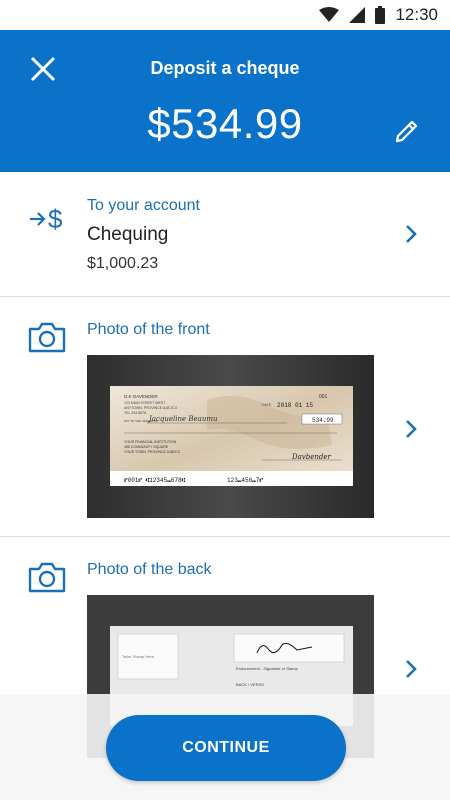 This screenshot has height=800, width=450. Describe the element at coordinates (245, 480) in the screenshot. I see `cheque-micr2: 123⑉456⑉7⑈` at that location.